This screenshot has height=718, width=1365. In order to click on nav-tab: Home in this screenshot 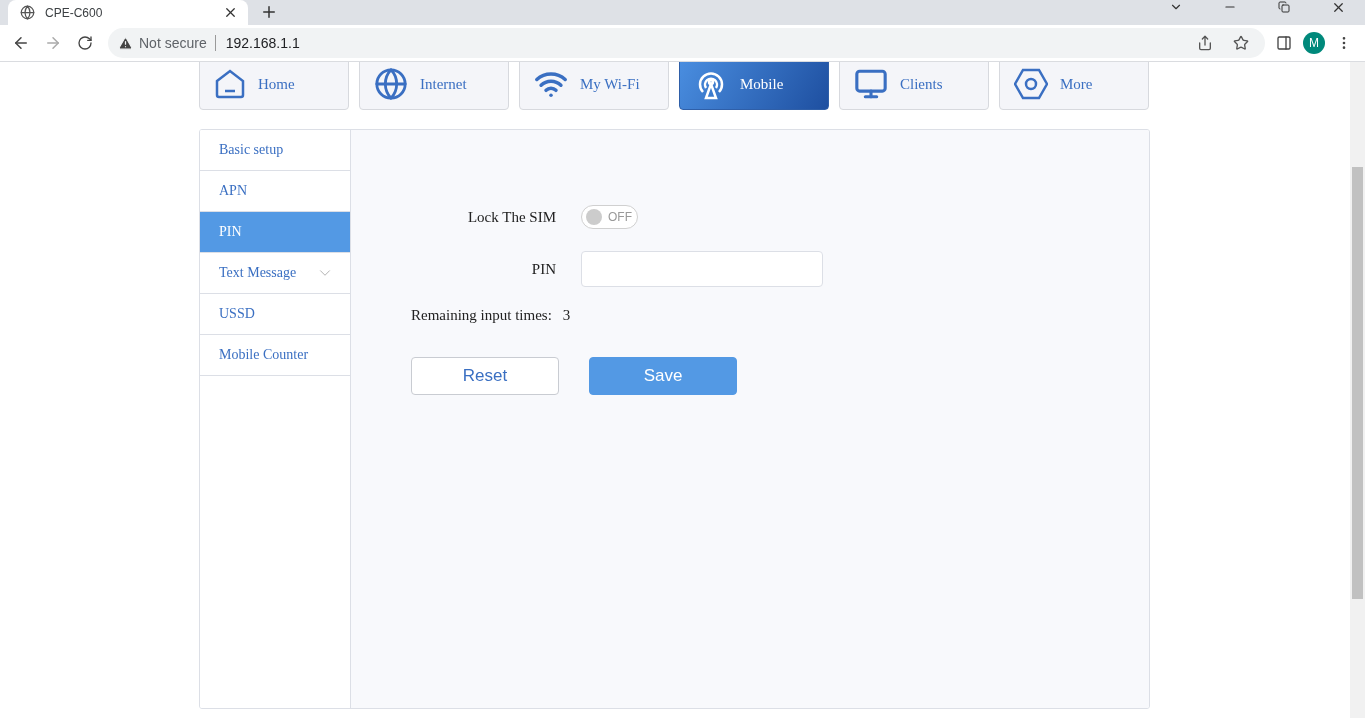, I will do `click(274, 86)`.